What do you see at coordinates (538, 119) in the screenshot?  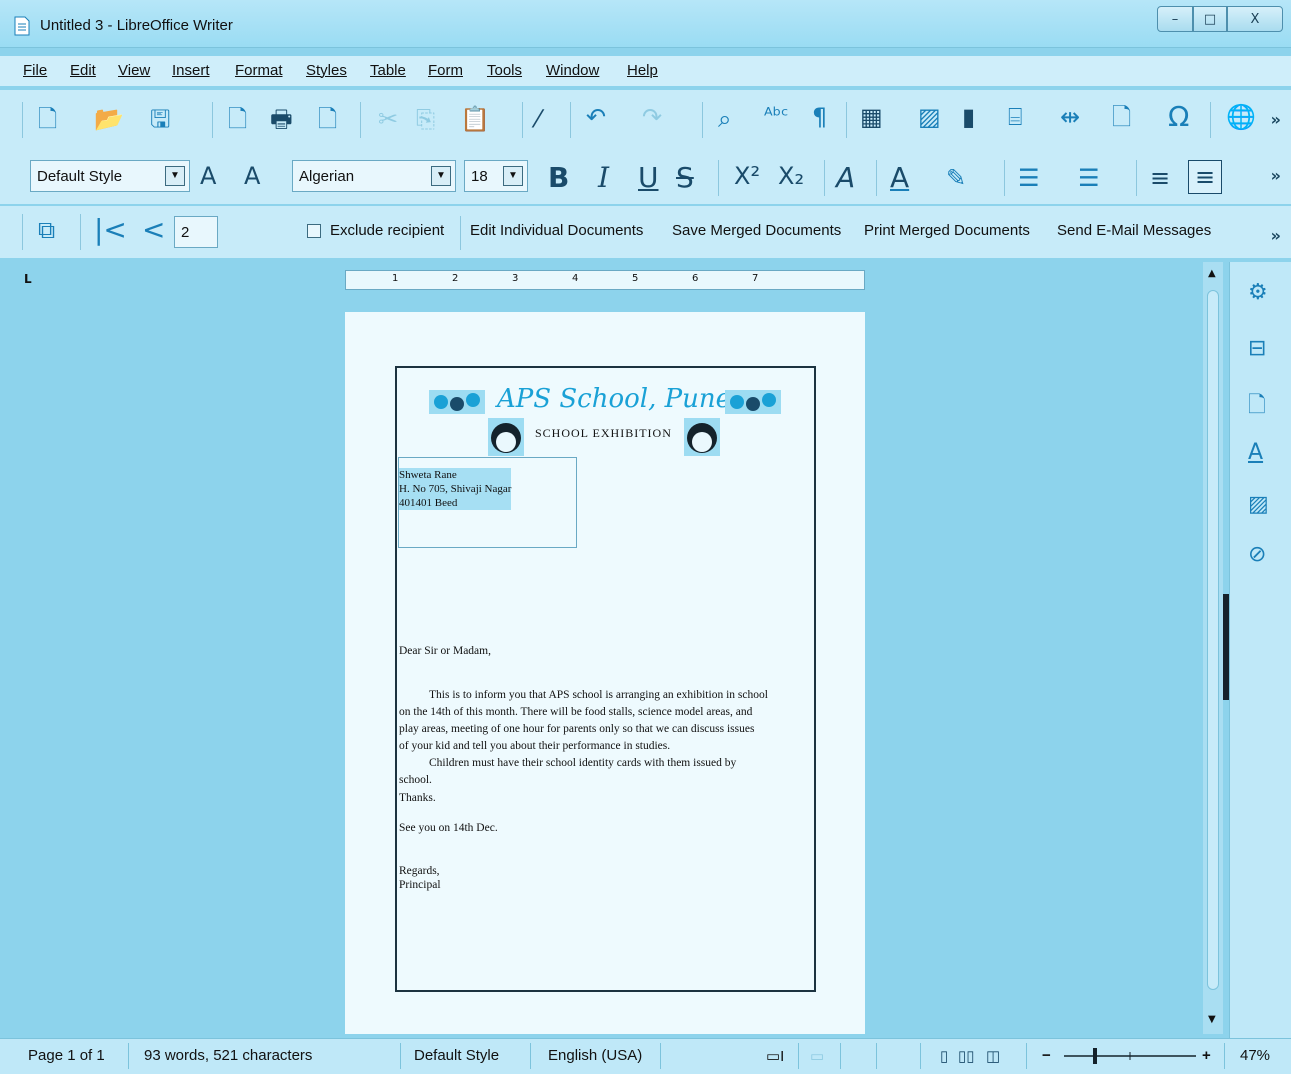 I see `clone-format-icon: ⁄` at bounding box center [538, 119].